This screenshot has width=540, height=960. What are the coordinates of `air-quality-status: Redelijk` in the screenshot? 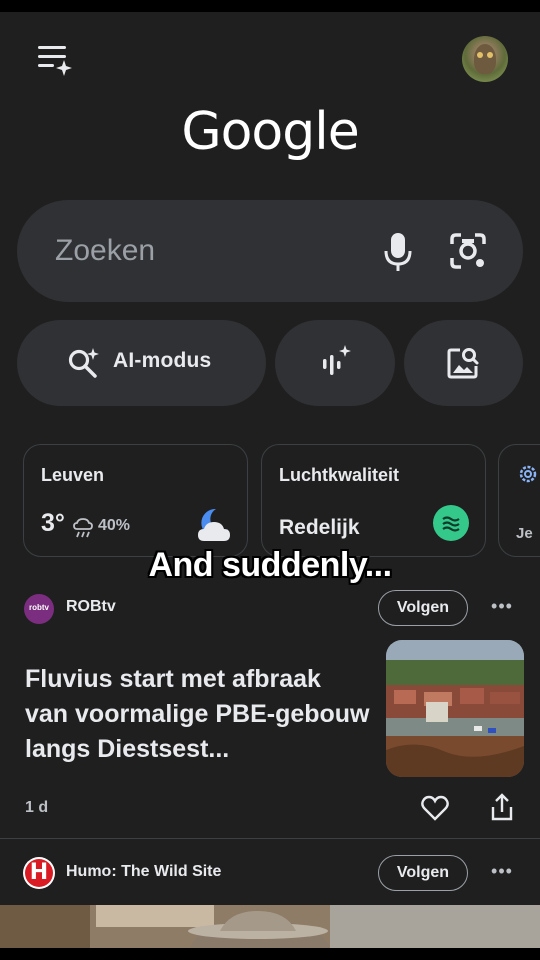 It's located at (319, 527).